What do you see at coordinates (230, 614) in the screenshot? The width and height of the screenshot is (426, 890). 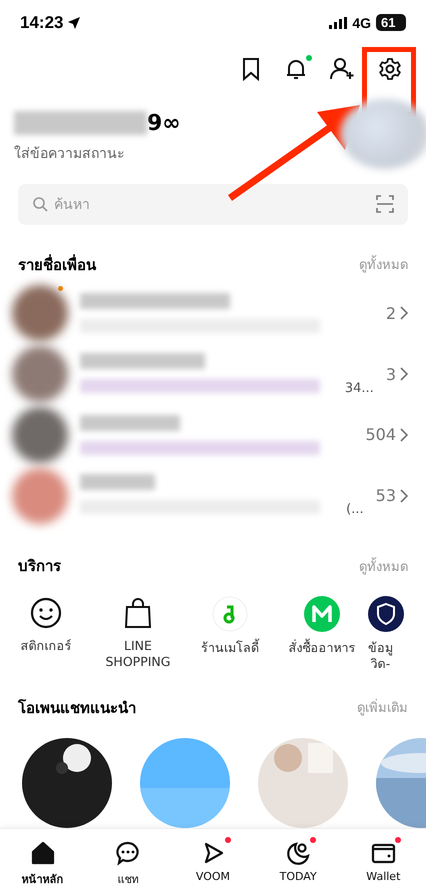 I see `music-note-icon` at bounding box center [230, 614].